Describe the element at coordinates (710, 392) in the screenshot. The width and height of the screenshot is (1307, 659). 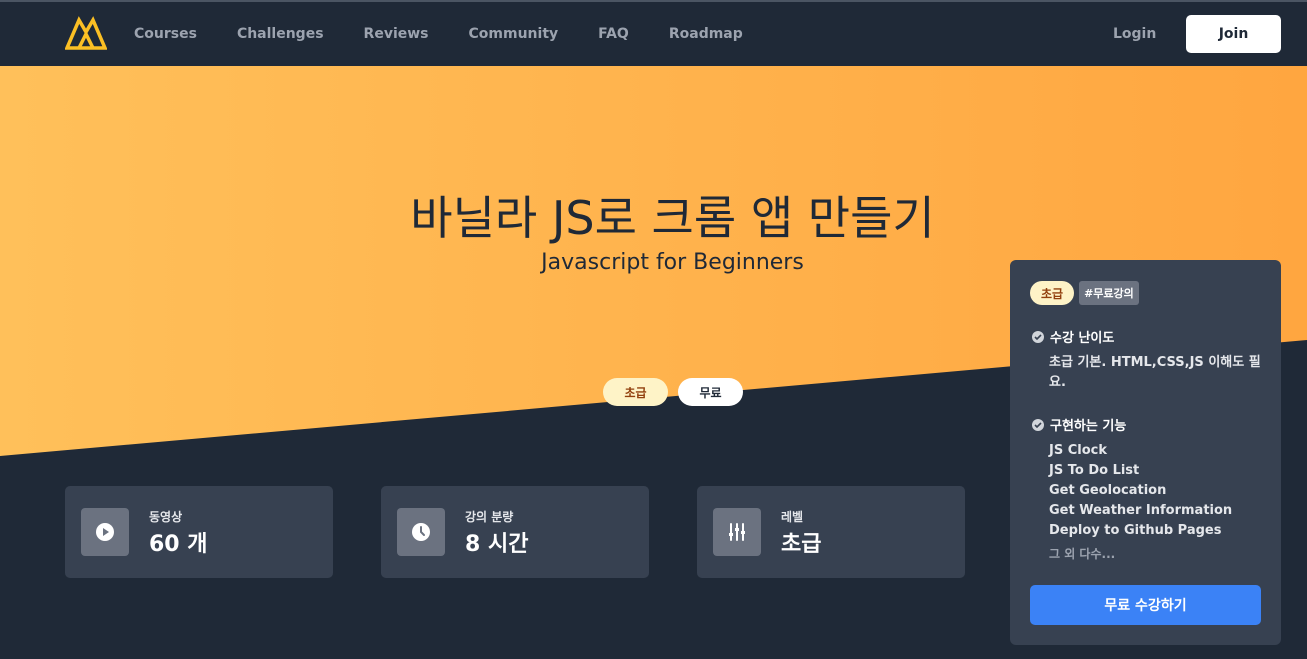
I see `price-badge: 무료` at that location.